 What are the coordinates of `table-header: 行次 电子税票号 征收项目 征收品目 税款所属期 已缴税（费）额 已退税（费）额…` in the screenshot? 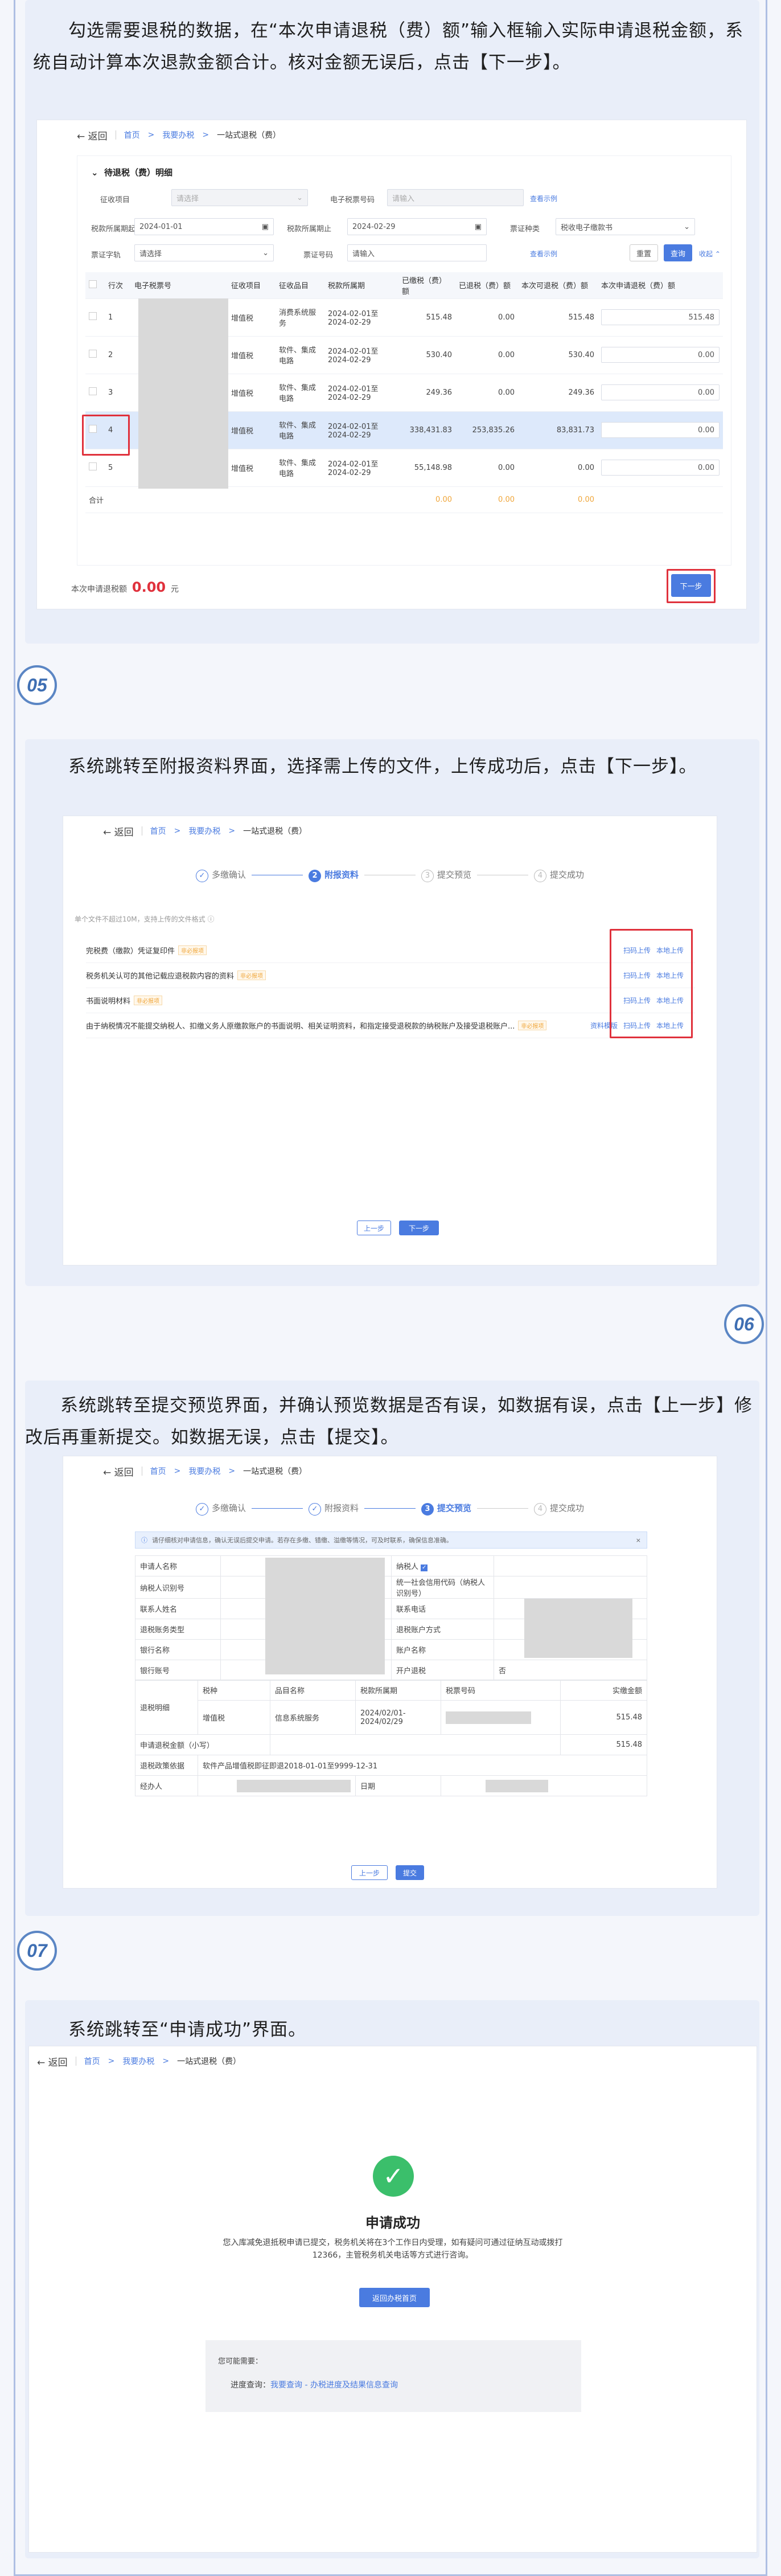 It's located at (404, 285).